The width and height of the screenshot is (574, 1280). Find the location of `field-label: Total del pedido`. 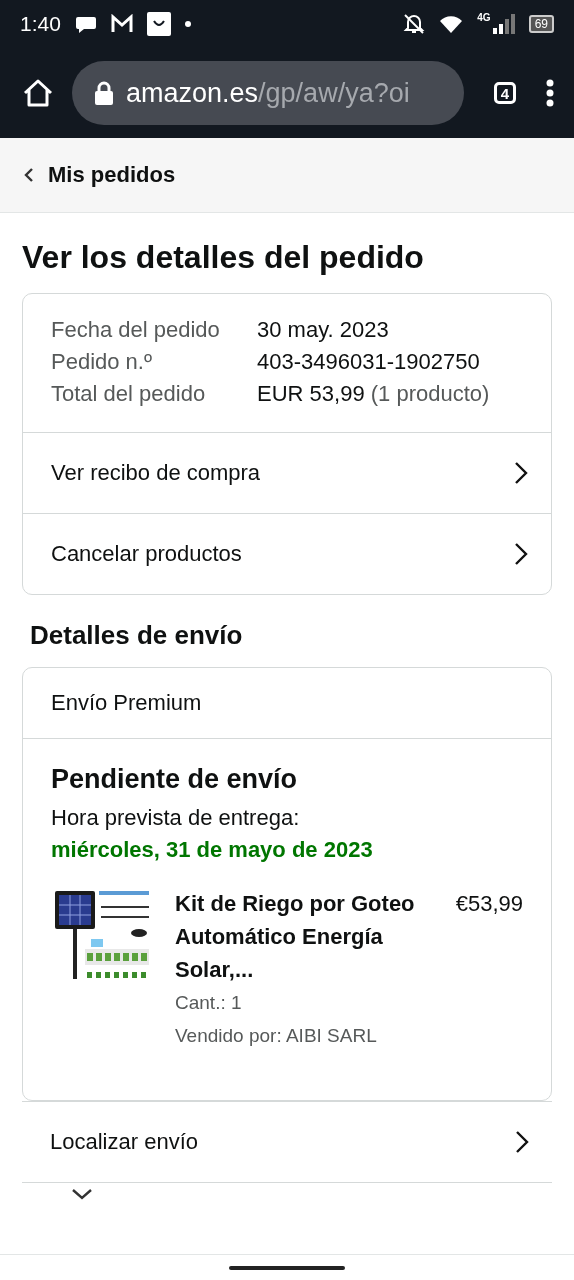

field-label: Total del pedido is located at coordinates (129, 394).